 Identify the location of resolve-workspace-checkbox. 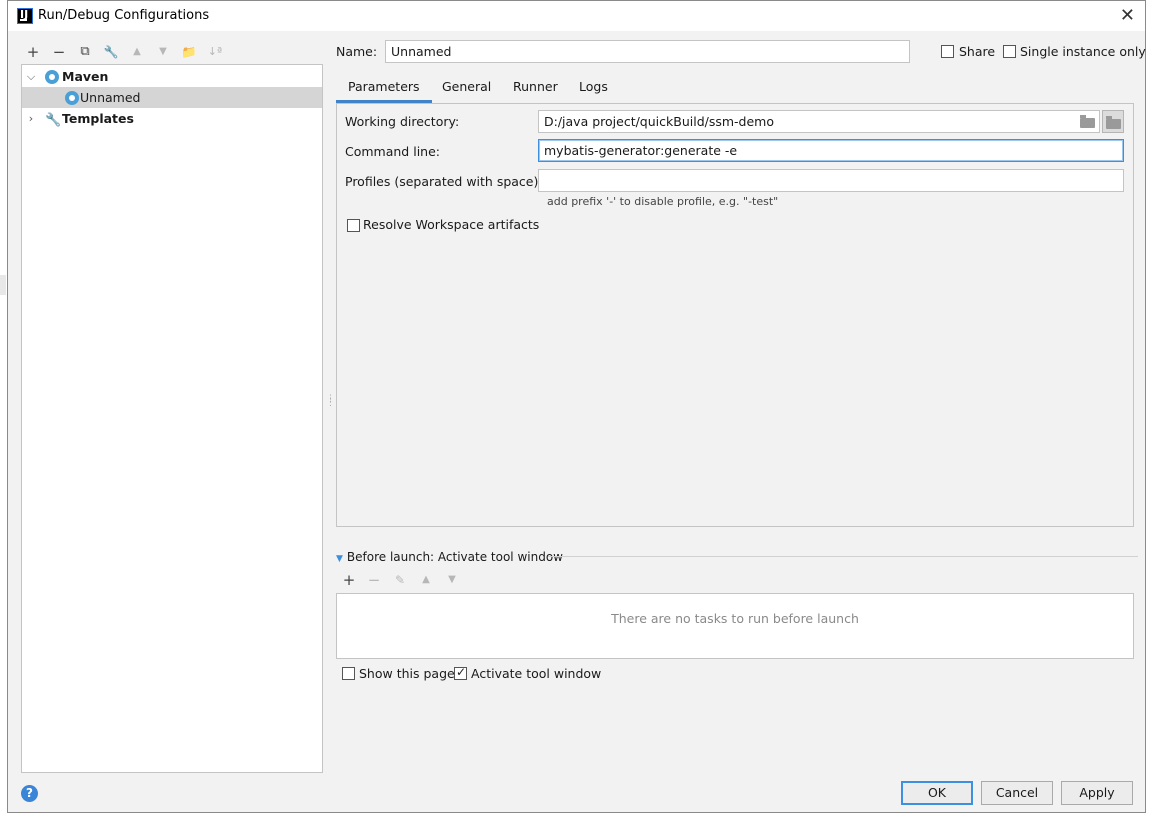
(353, 225).